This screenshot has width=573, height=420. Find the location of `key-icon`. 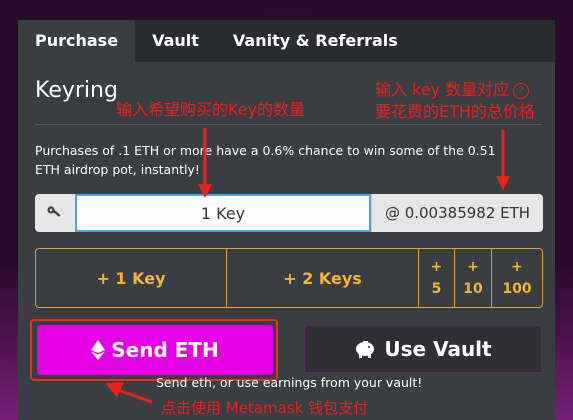

key-icon is located at coordinates (55, 213).